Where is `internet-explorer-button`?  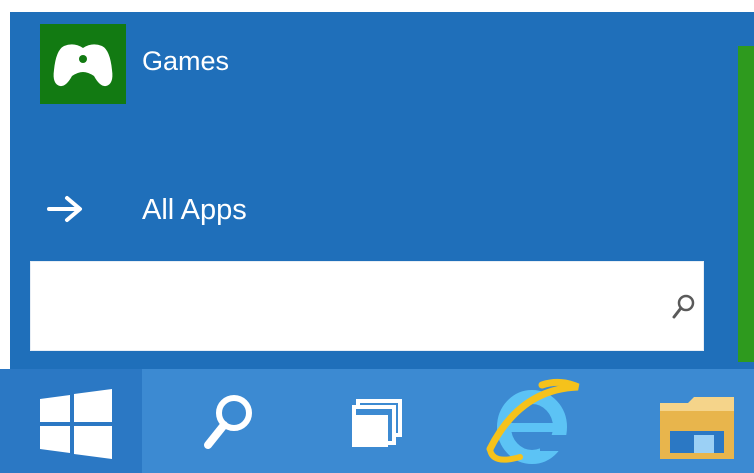
internet-explorer-button is located at coordinates (535, 421).